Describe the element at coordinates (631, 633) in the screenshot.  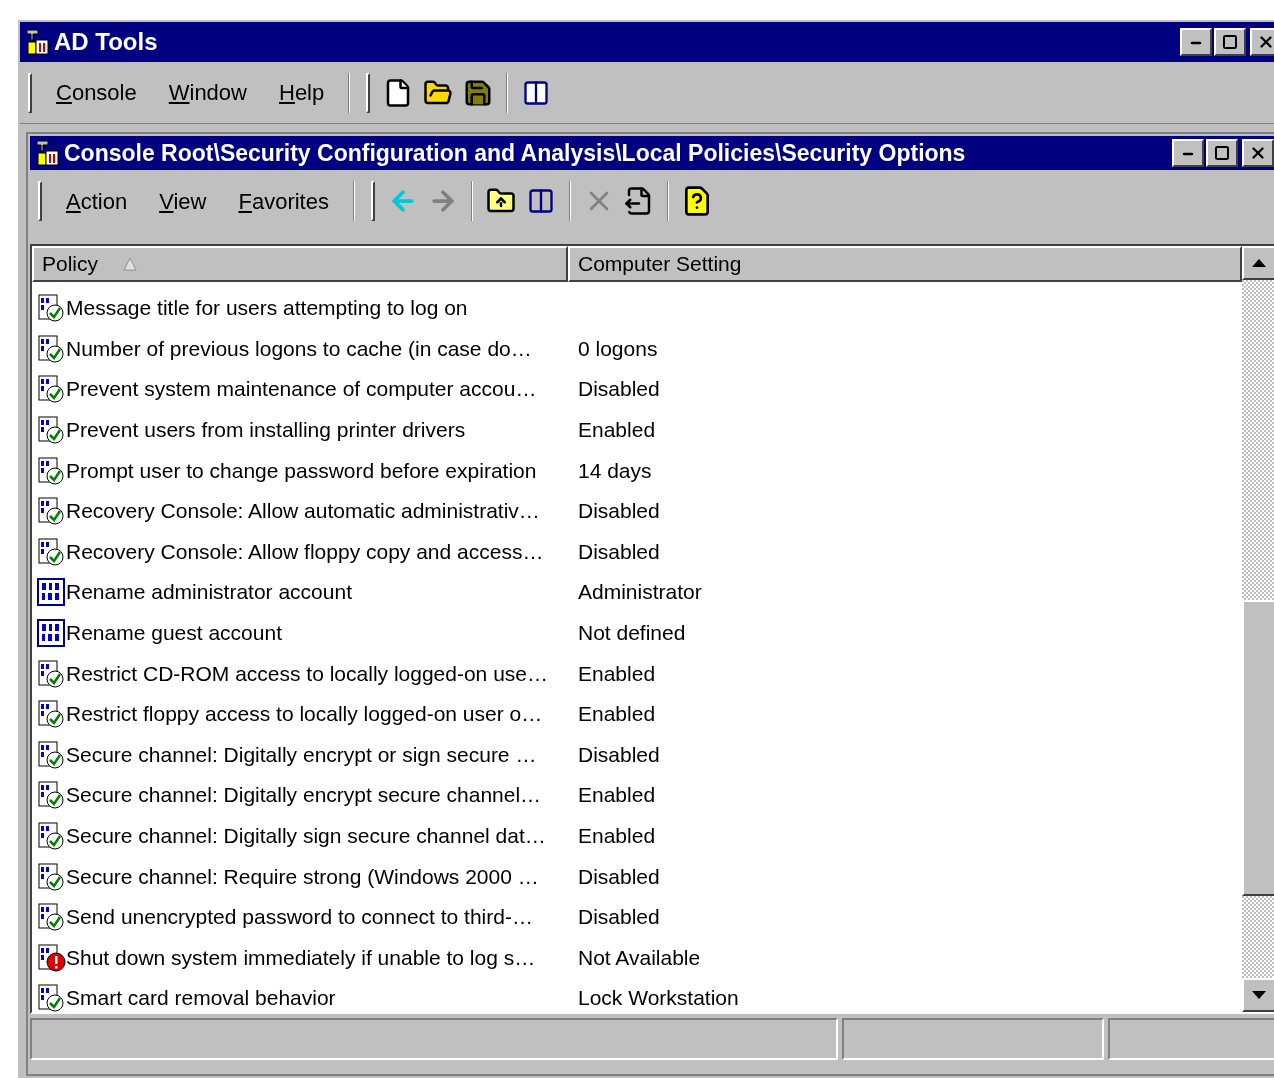
I see `computer-setting: Not defined` at that location.